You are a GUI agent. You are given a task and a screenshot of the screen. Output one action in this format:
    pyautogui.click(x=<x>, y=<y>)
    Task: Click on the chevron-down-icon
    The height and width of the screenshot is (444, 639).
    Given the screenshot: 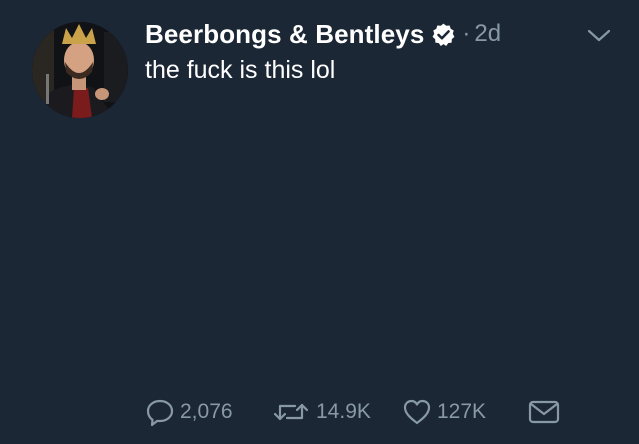 What is the action you would take?
    pyautogui.click(x=599, y=35)
    